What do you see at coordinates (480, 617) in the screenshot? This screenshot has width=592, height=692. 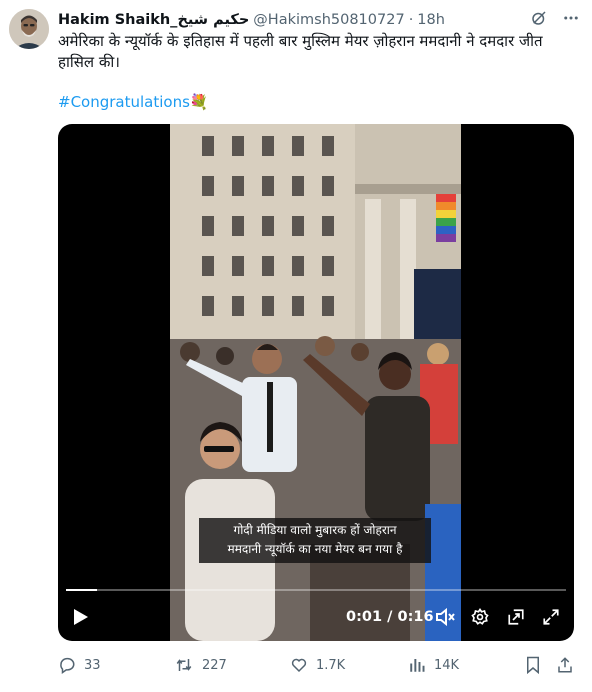 I see `gear-icon` at bounding box center [480, 617].